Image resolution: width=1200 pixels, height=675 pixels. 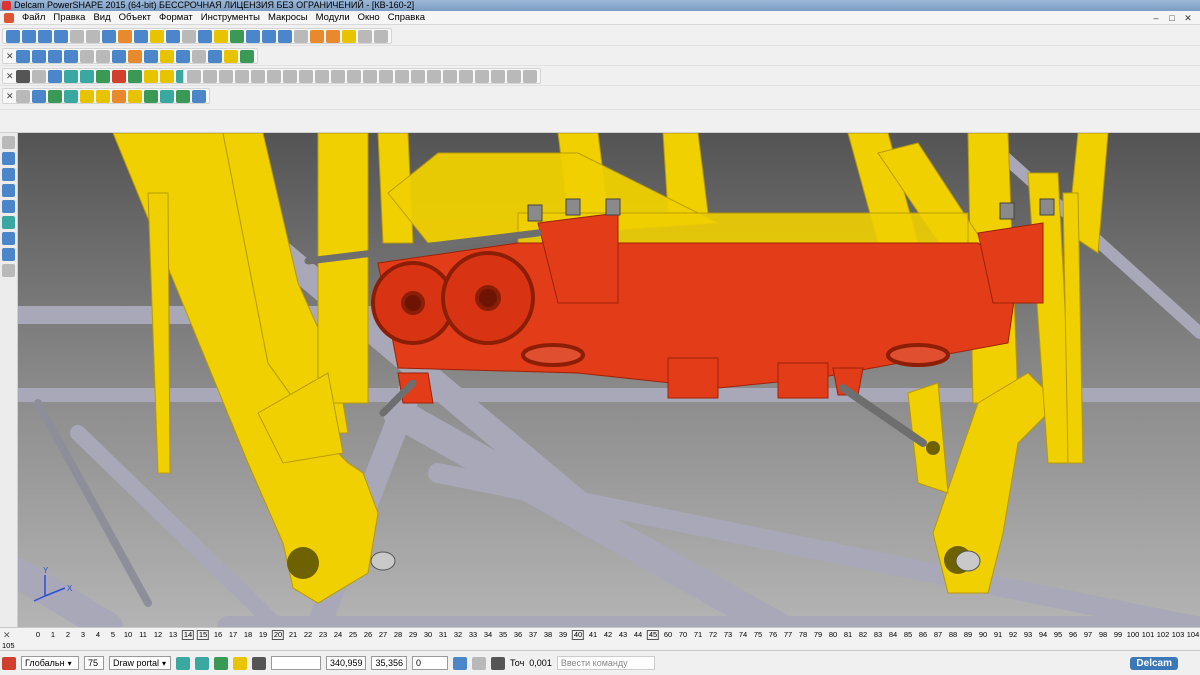 What do you see at coordinates (242, 76) in the screenshot?
I see `shading-tool-4-icon` at bounding box center [242, 76].